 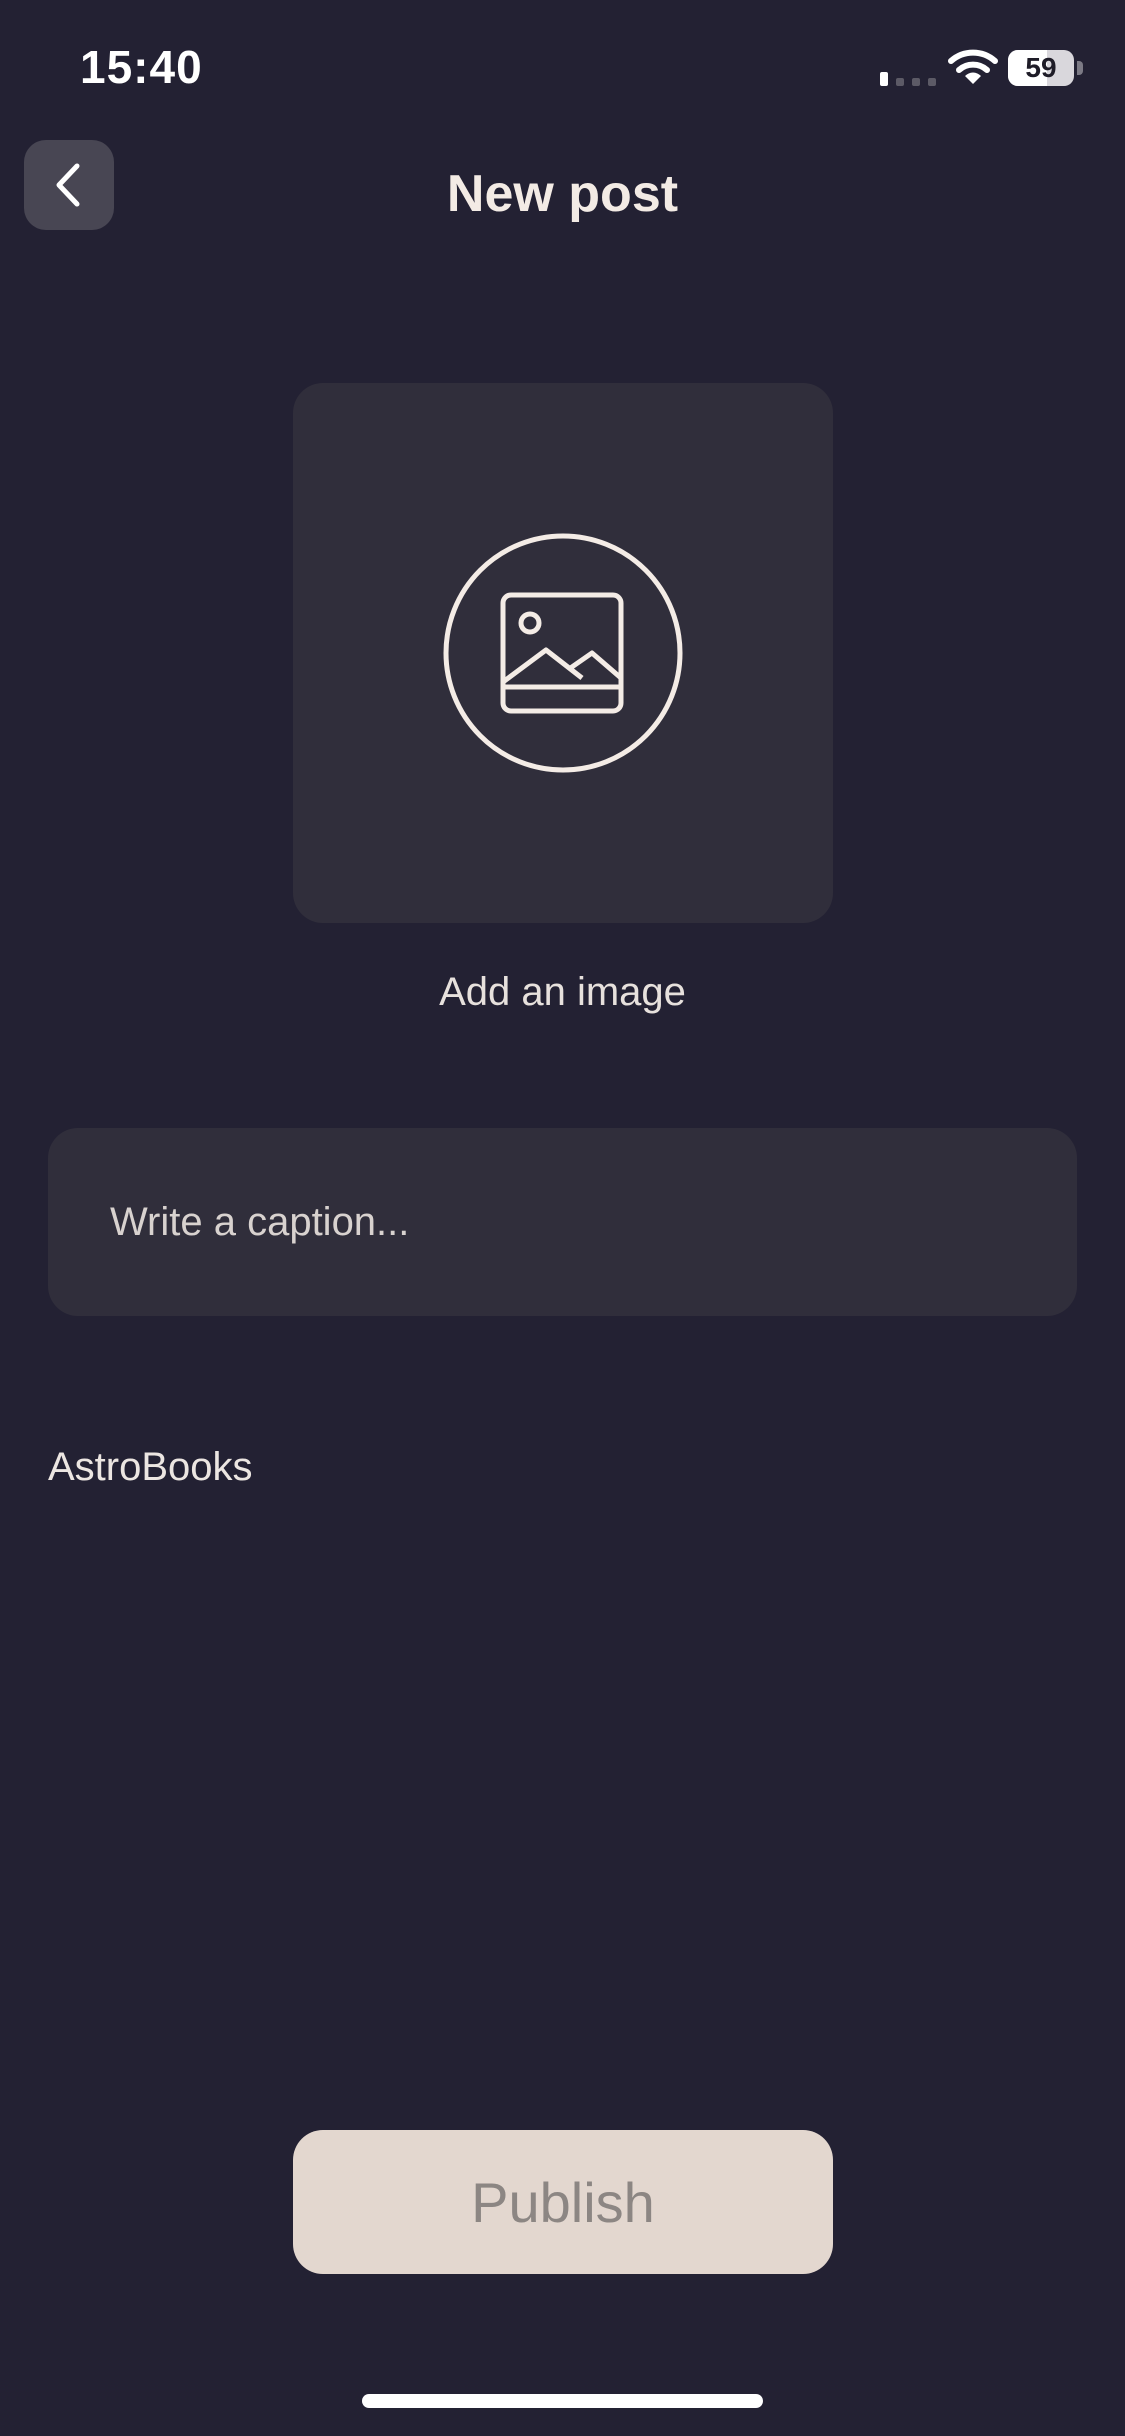 What do you see at coordinates (150, 1467) in the screenshot?
I see `community-label: AstroBooks` at bounding box center [150, 1467].